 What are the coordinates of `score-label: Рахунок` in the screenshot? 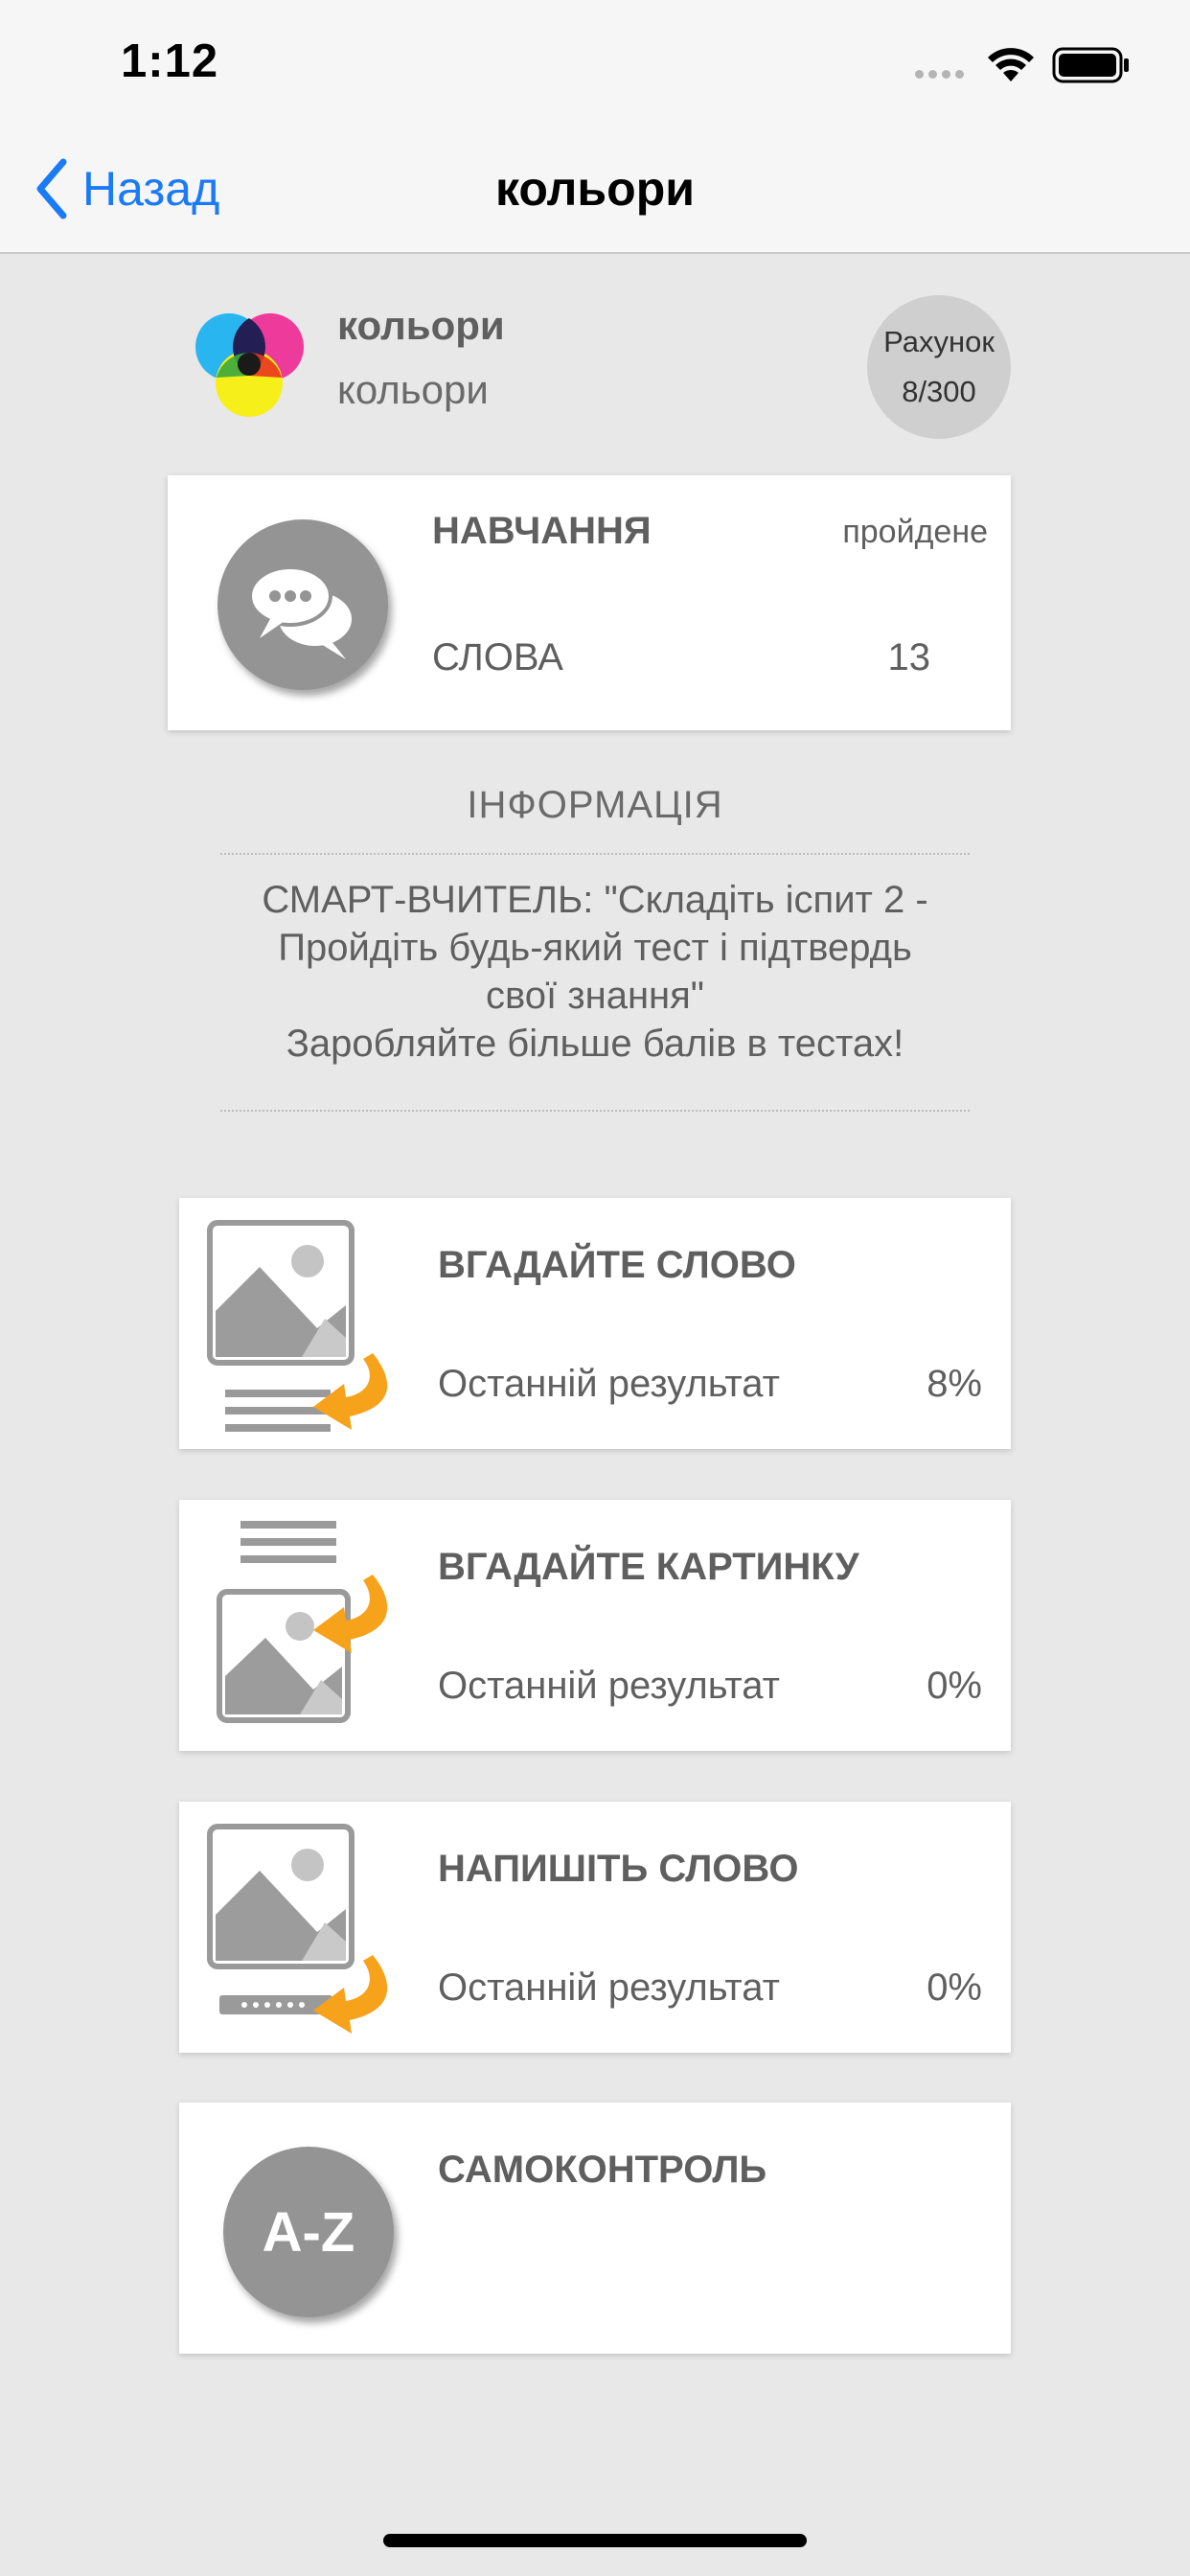 It's located at (939, 341).